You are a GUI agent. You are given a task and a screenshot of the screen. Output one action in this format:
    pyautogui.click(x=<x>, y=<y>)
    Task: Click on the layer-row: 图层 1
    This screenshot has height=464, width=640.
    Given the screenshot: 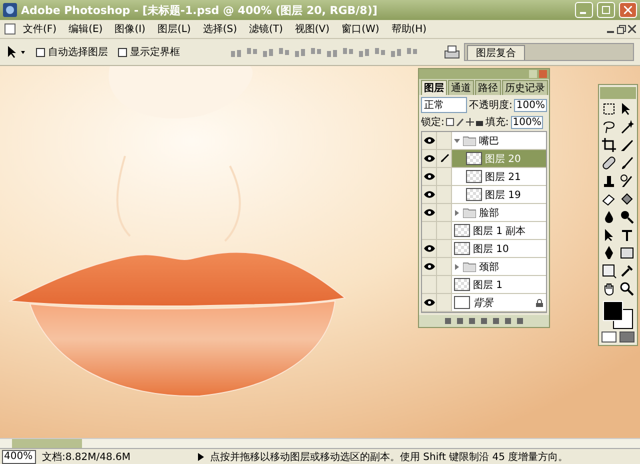 What is the action you would take?
    pyautogui.click(x=499, y=284)
    